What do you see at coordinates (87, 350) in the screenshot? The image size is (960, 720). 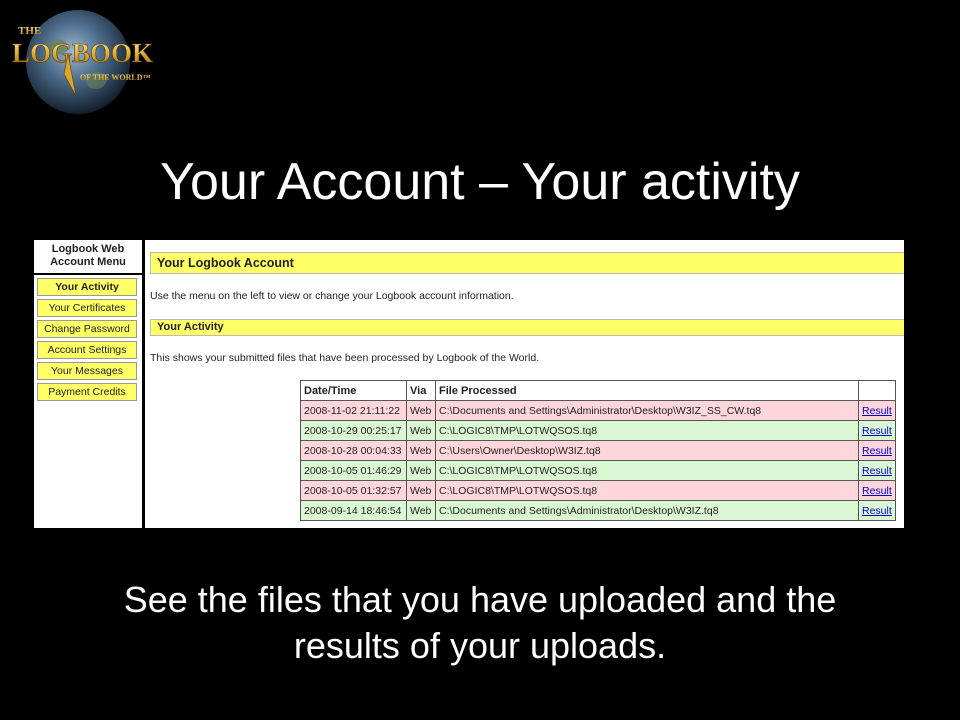 I see `menu-item-account-settings: Account Settings` at bounding box center [87, 350].